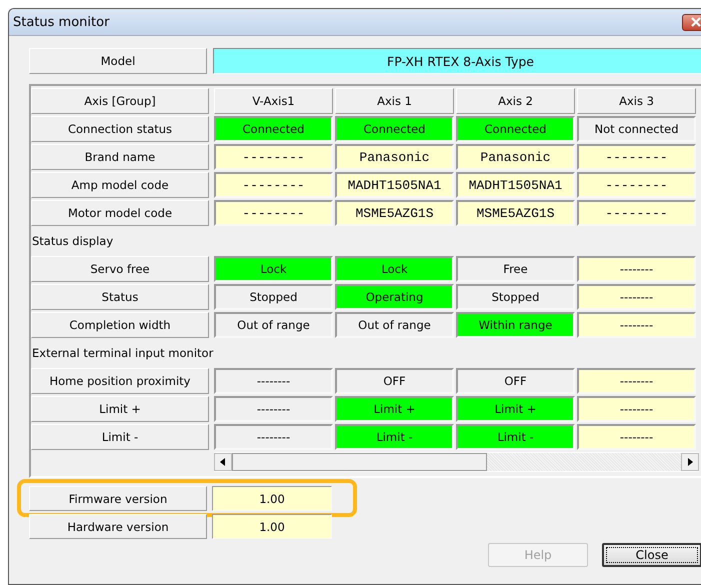 The image size is (701, 585). I want to click on row-label: Limit +, so click(120, 409).